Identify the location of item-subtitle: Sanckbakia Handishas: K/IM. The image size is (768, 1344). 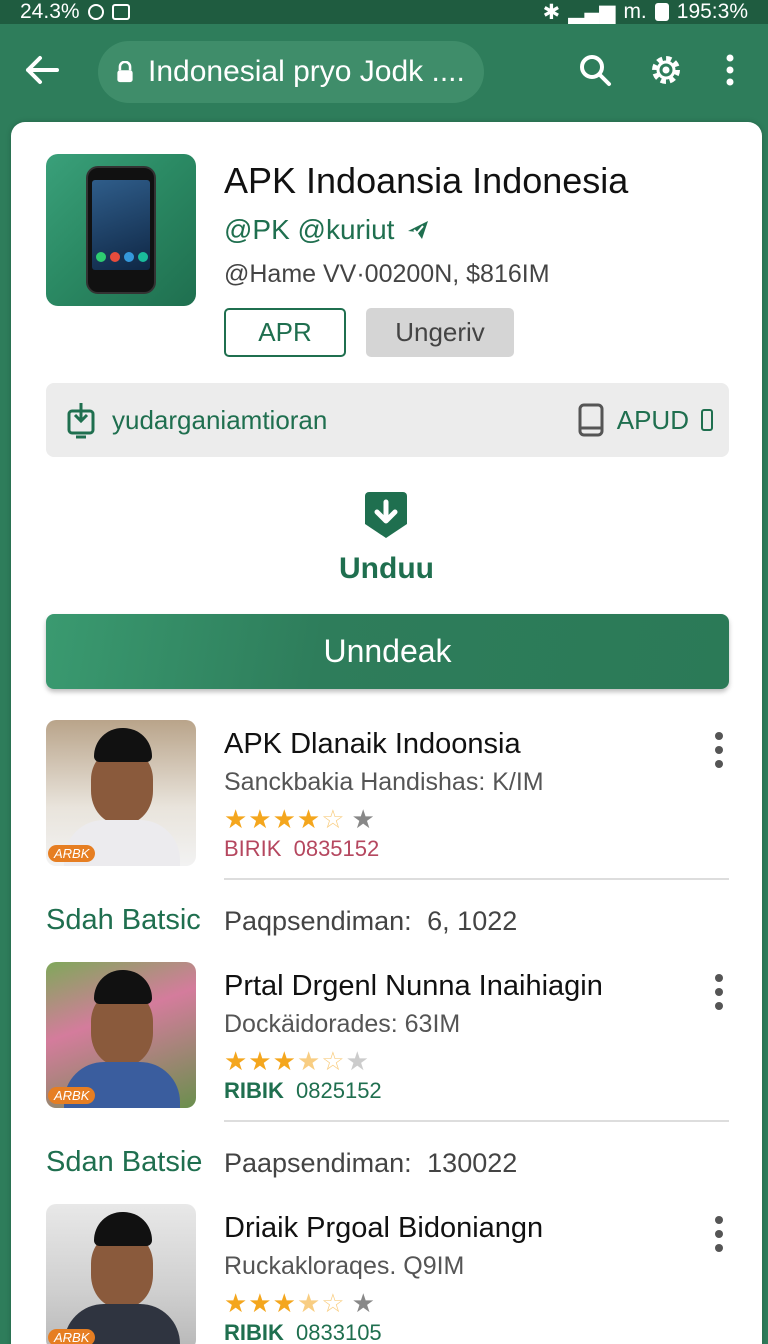
(384, 782).